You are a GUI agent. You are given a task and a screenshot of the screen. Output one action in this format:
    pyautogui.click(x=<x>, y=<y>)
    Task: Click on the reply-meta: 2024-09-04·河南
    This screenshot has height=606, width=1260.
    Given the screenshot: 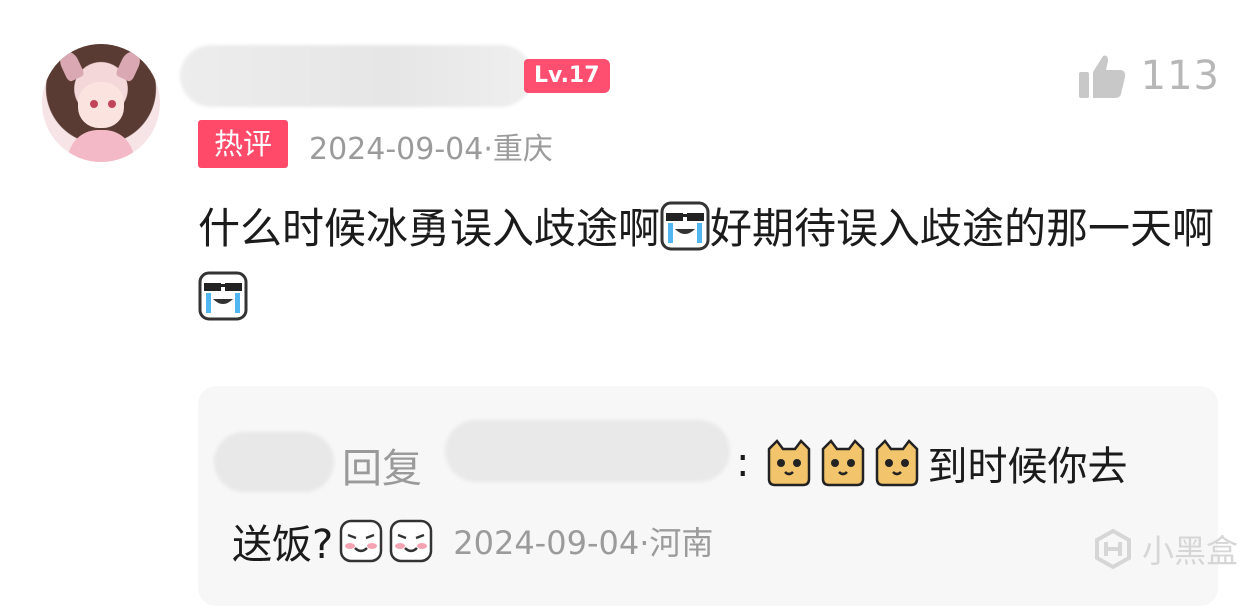 What is the action you would take?
    pyautogui.click(x=583, y=543)
    